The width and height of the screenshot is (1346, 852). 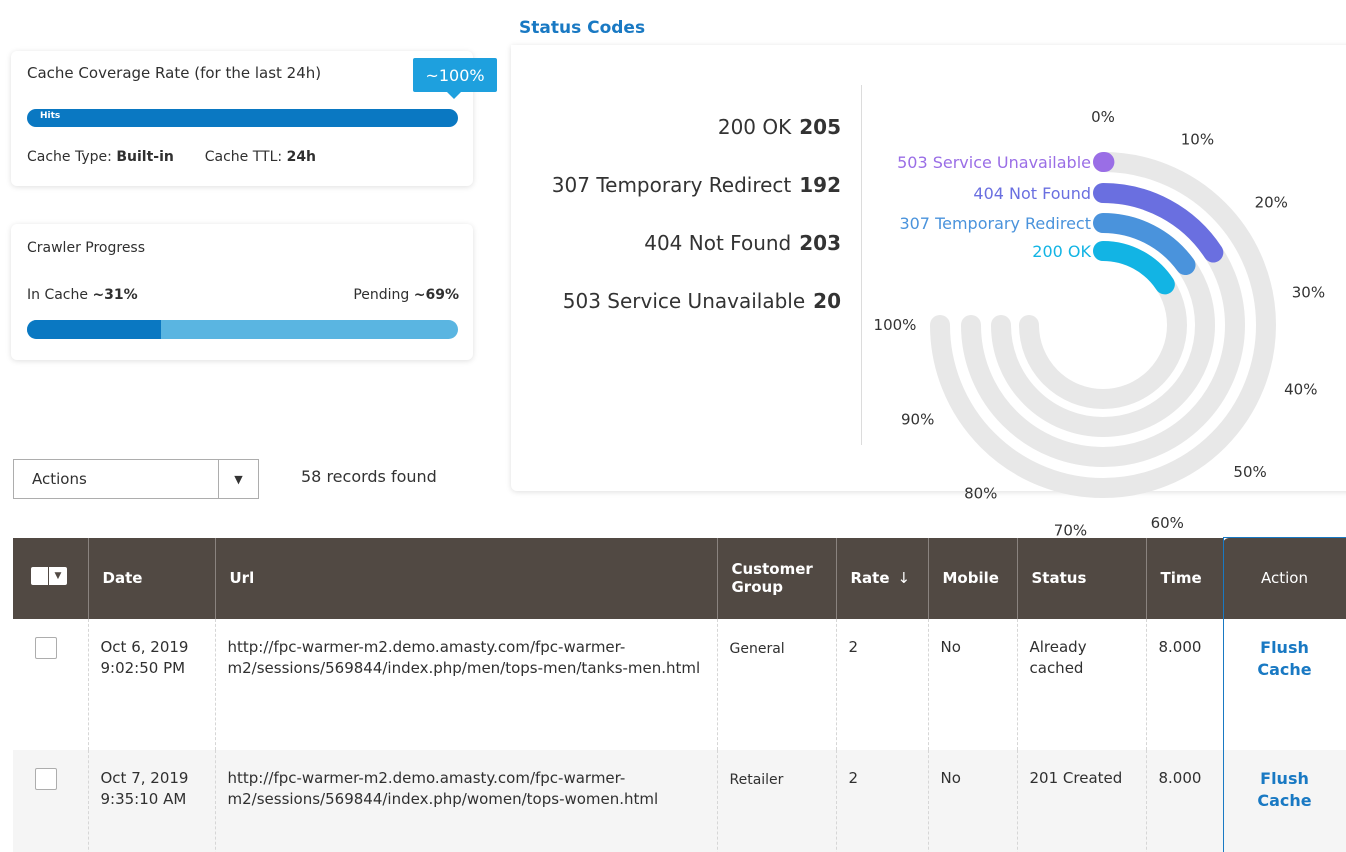 What do you see at coordinates (151, 684) in the screenshot?
I see `date-cell: Oct 6, 2019 9:02:50 PM` at bounding box center [151, 684].